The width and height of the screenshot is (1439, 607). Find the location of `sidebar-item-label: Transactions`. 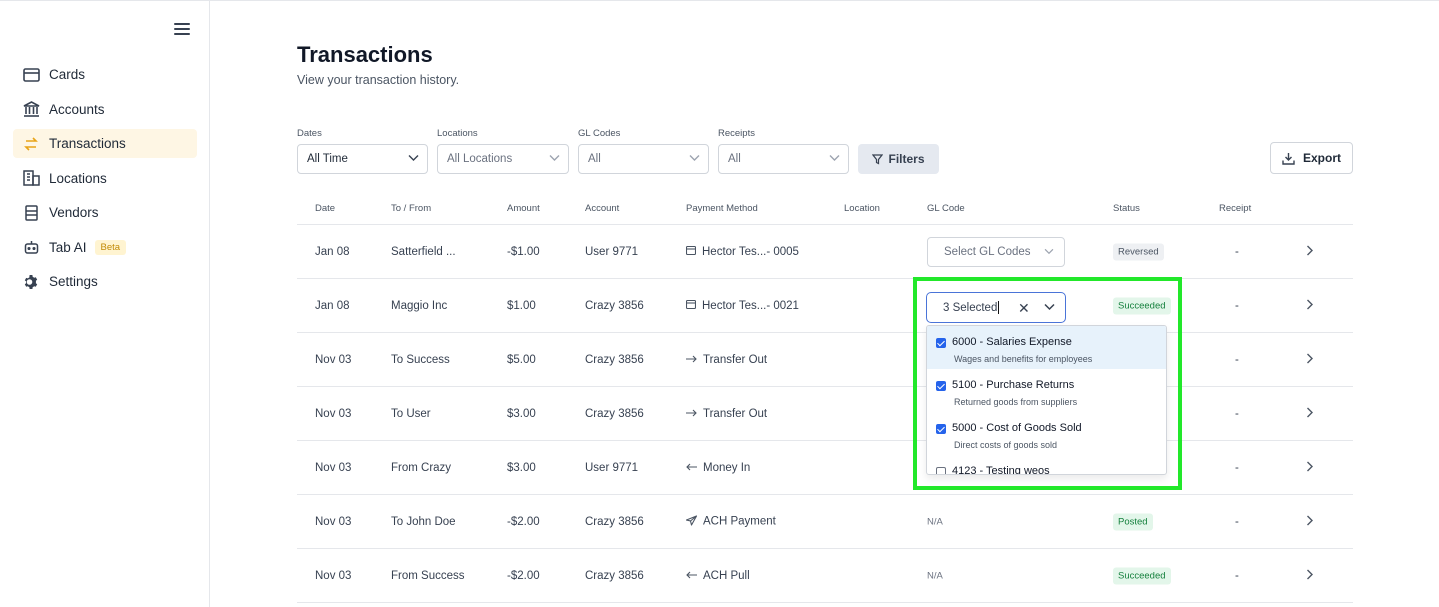

sidebar-item-label: Transactions is located at coordinates (87, 143).